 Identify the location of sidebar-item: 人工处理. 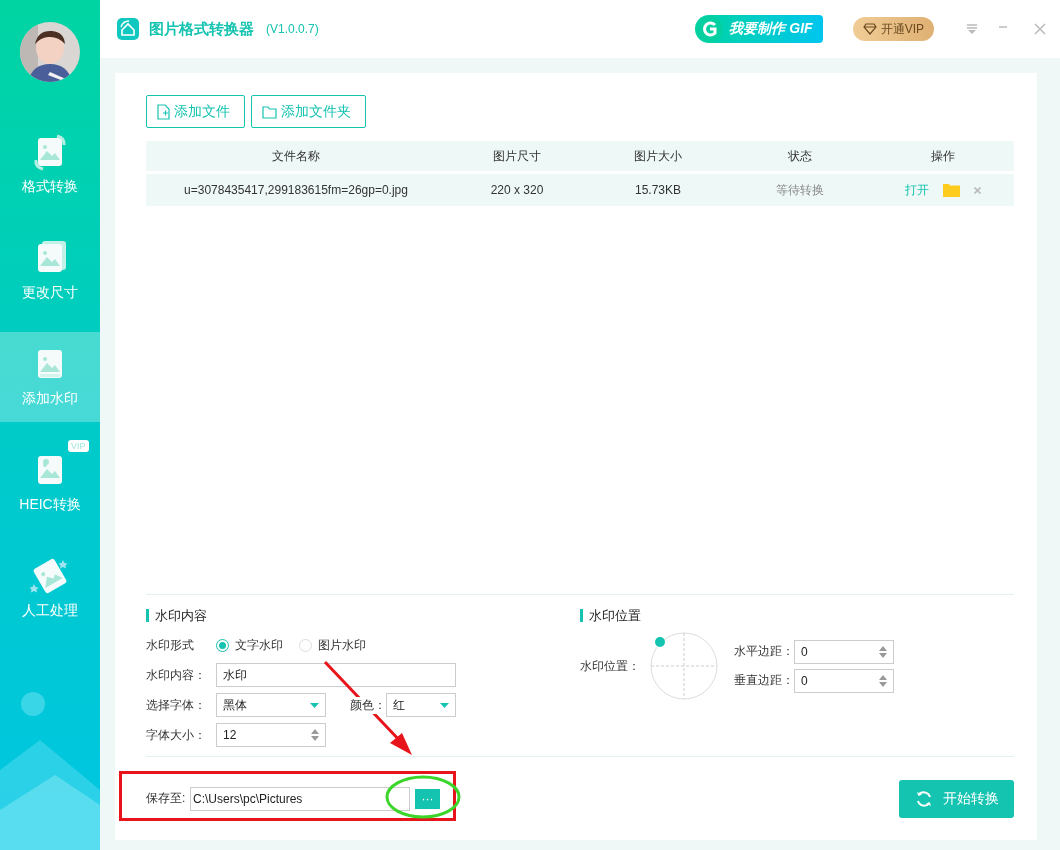
(50, 589).